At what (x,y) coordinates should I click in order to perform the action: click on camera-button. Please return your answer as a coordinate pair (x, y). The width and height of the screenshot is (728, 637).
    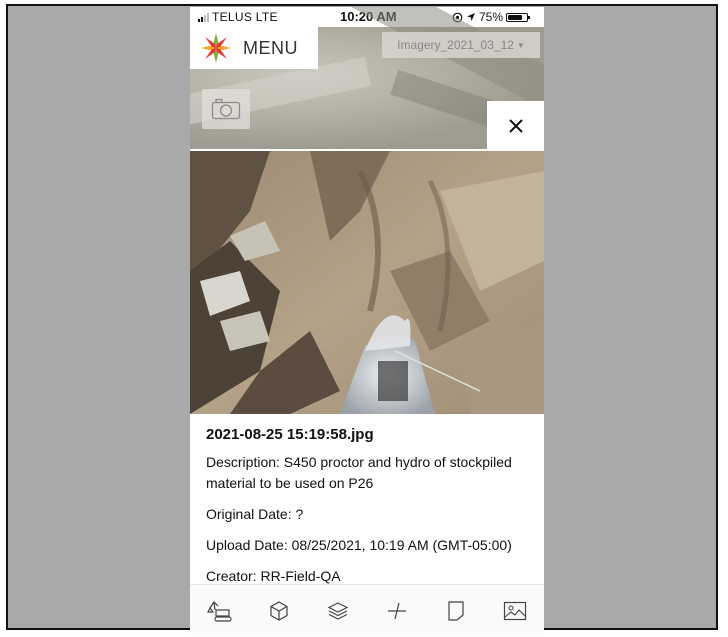
    Looking at the image, I should click on (226, 109).